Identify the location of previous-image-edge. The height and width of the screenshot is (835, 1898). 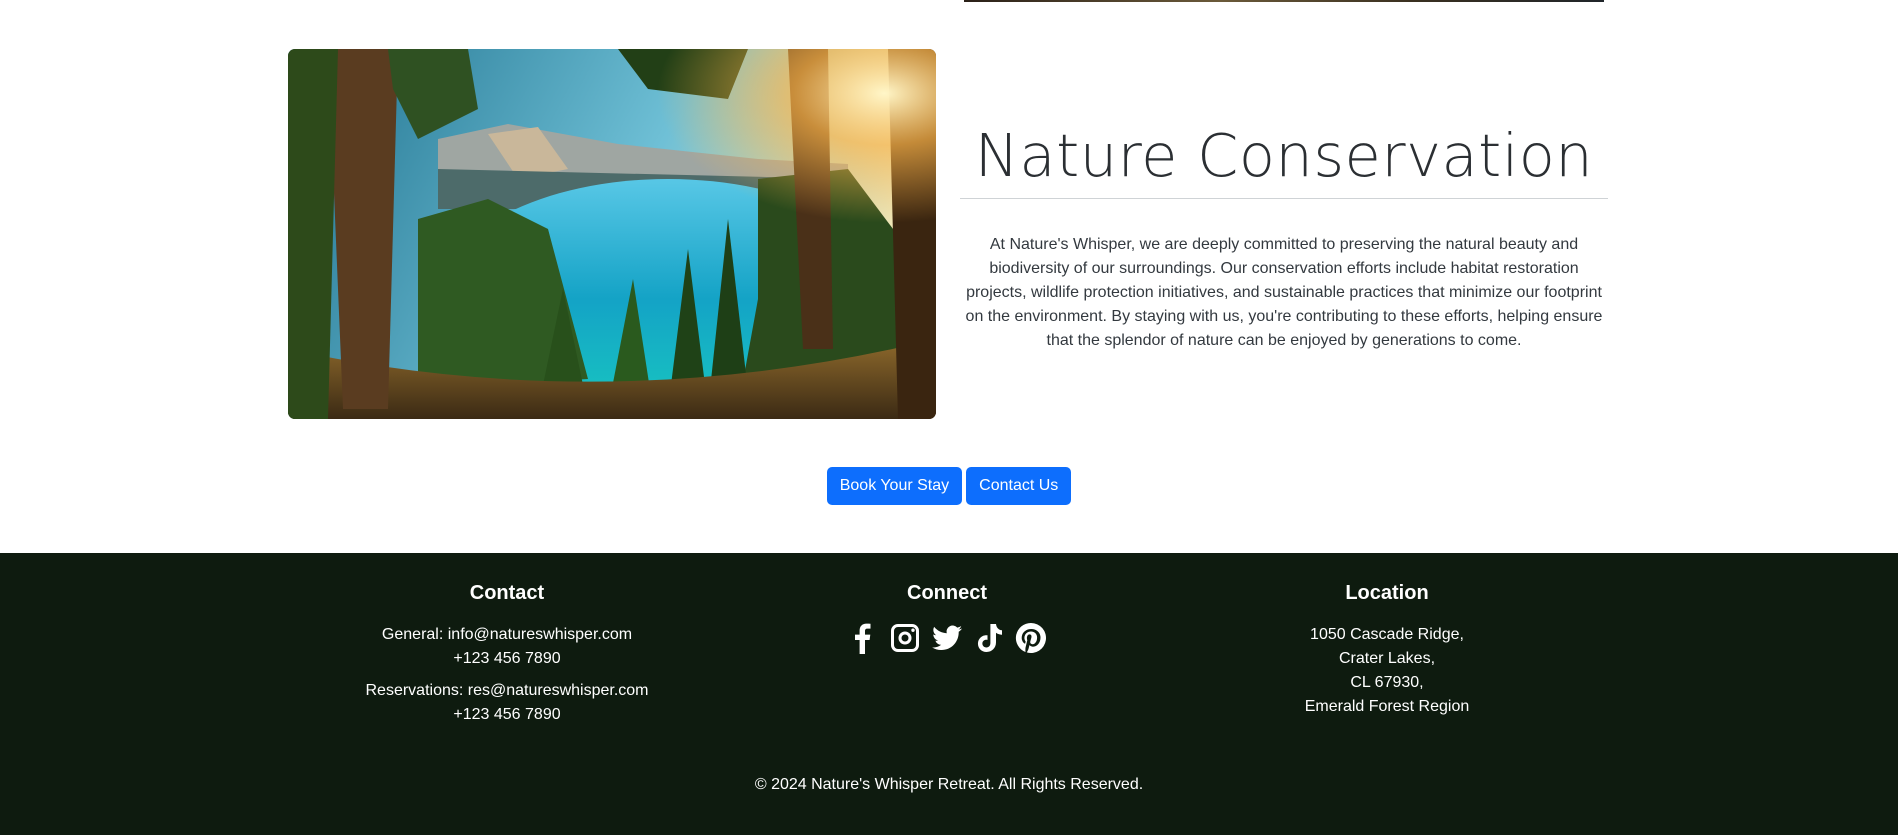
(1284, 1).